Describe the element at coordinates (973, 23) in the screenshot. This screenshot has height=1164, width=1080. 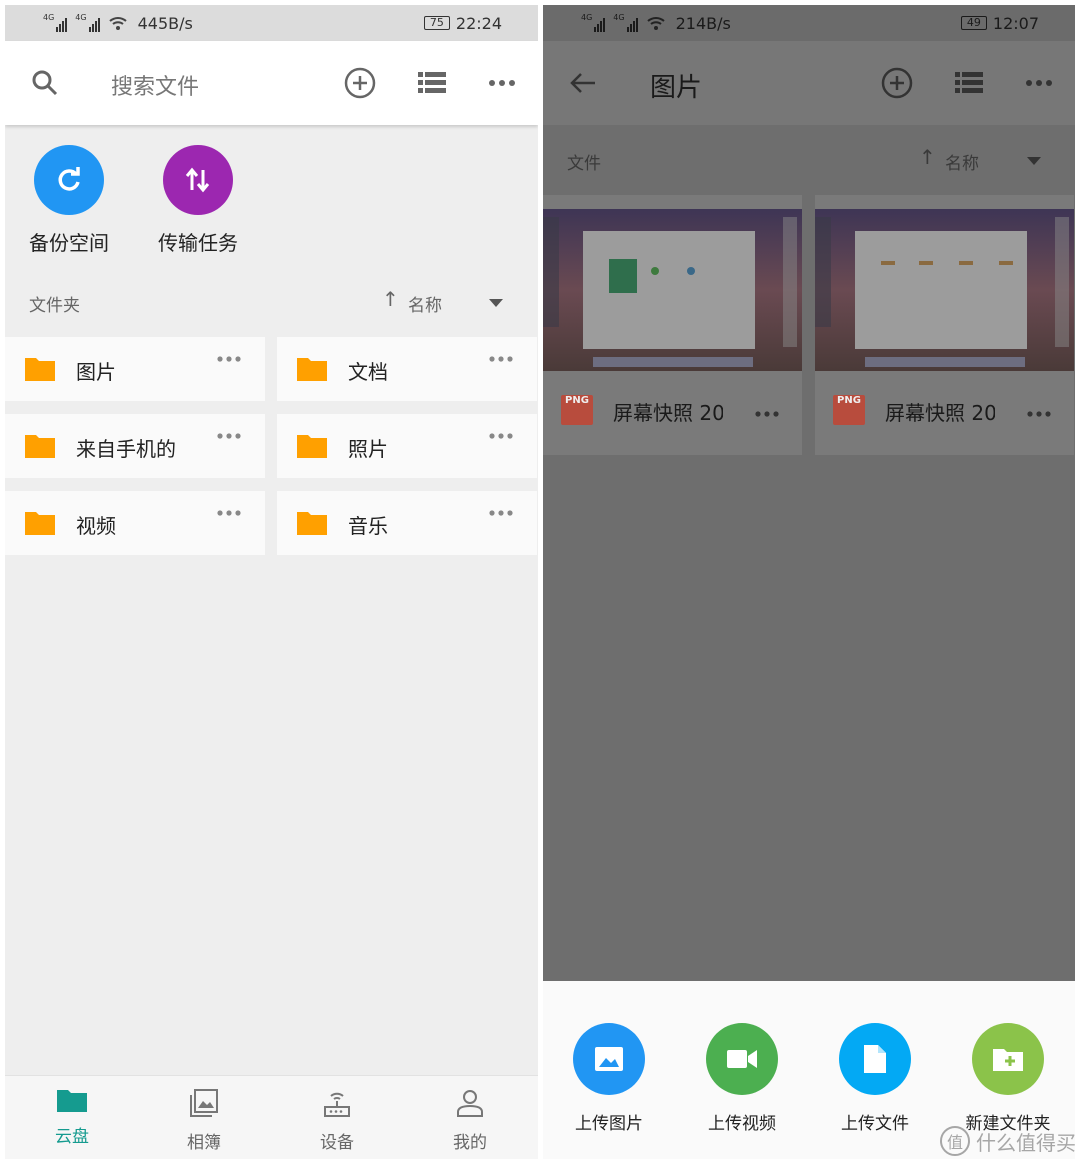
I see `battery-icon: 49` at that location.